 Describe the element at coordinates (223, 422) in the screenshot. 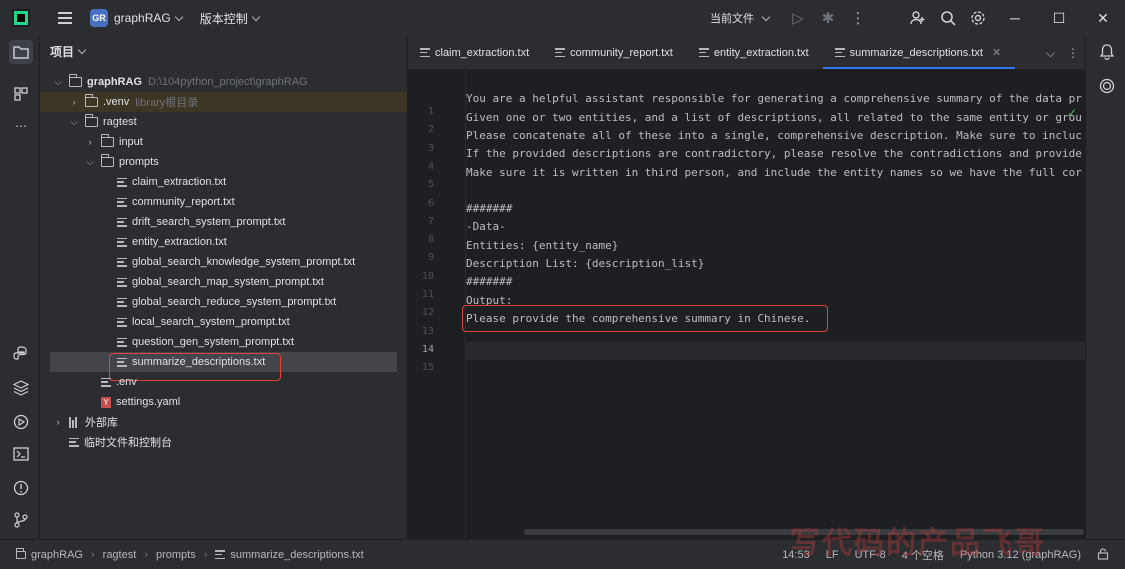

I see `tree-item-external-libraries: › 外部库` at that location.